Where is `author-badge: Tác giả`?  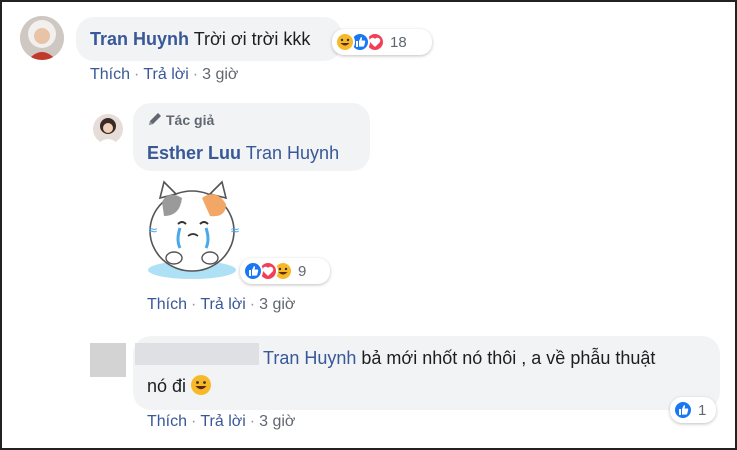
author-badge: Tác giả is located at coordinates (190, 120).